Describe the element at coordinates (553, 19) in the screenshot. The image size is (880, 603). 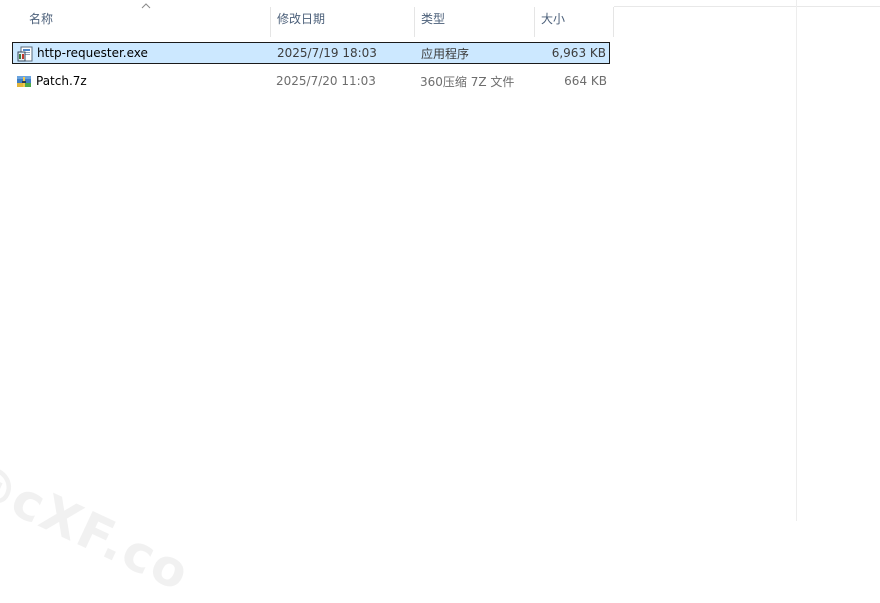
I see `column-header-size-label: 大小` at that location.